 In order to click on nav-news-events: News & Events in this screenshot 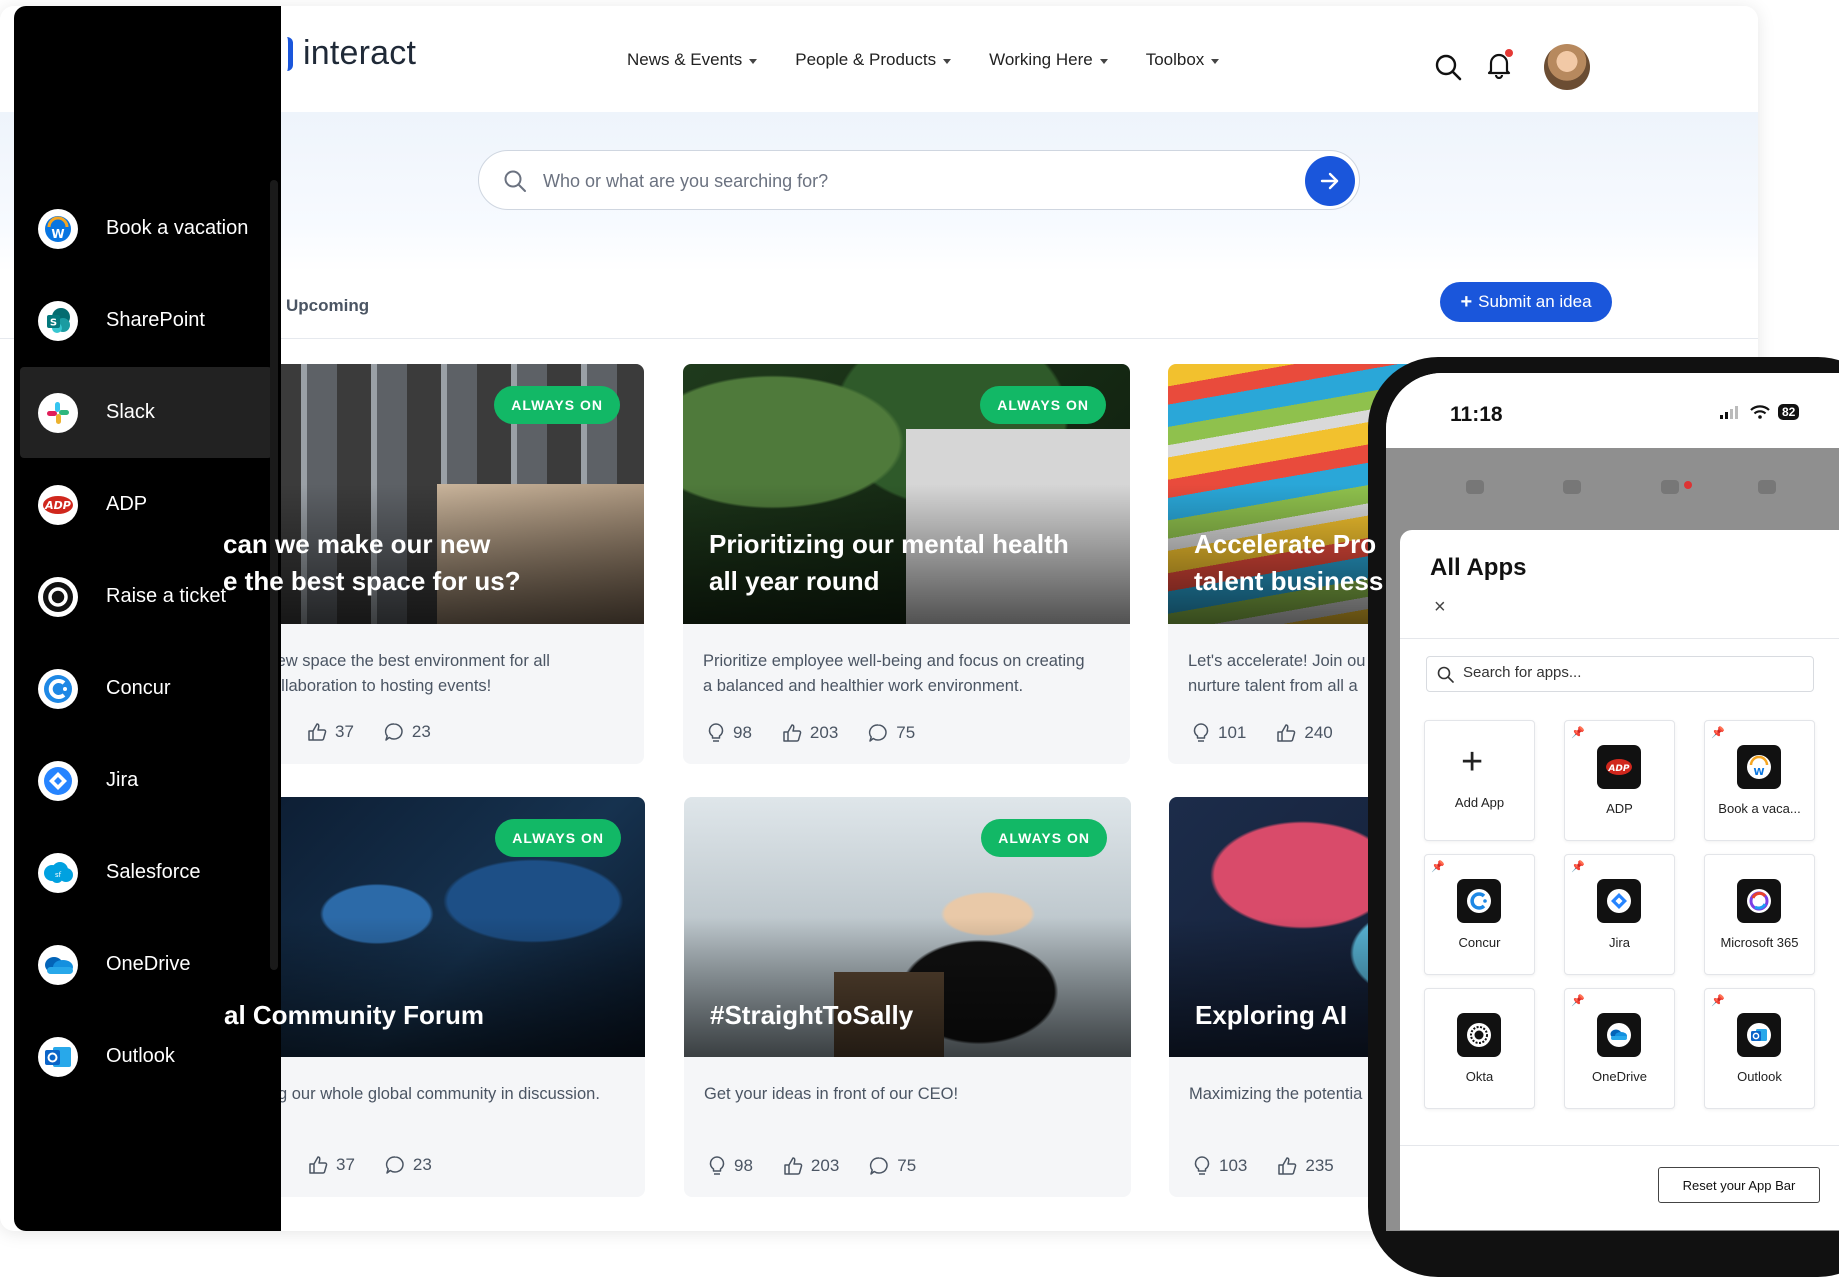, I will do `click(692, 60)`.